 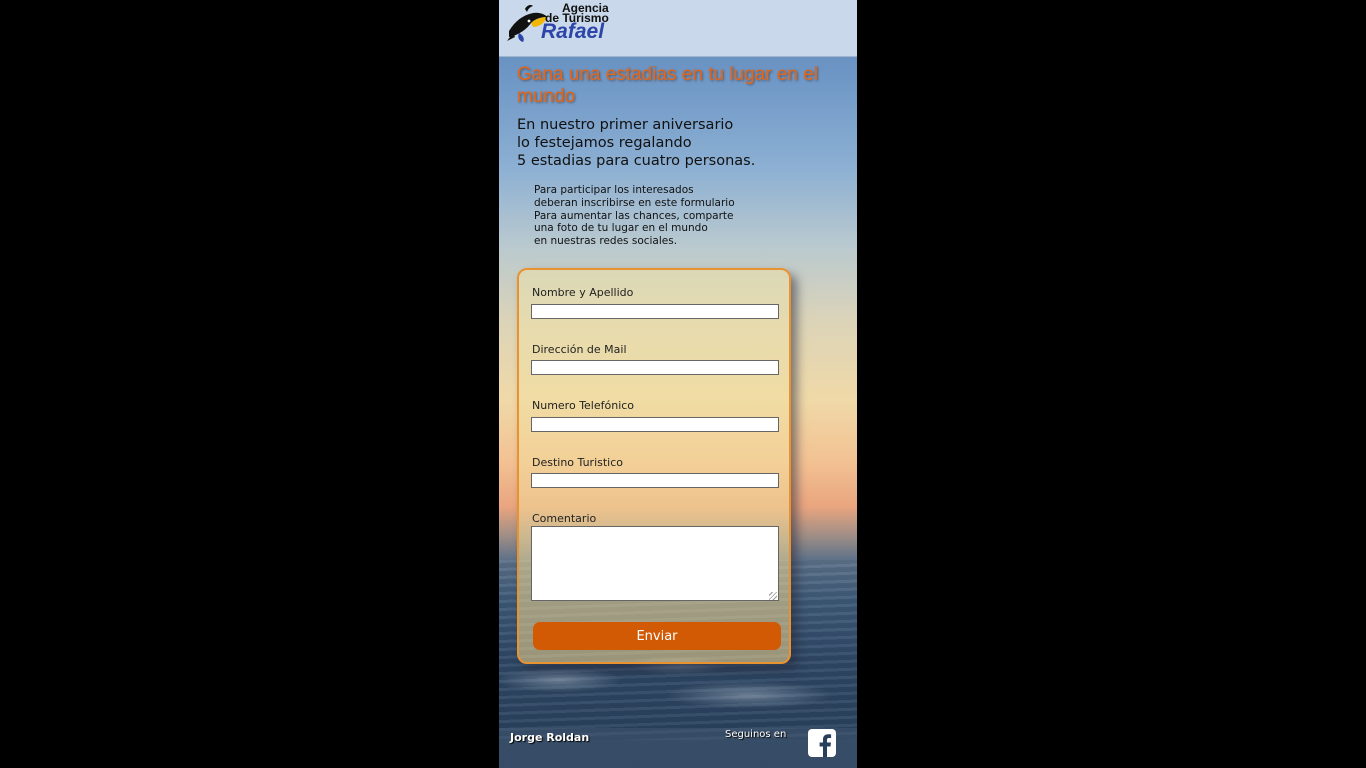 I want to click on site-footer: Jorge Roldan Seguinos en, so click(x=678, y=748).